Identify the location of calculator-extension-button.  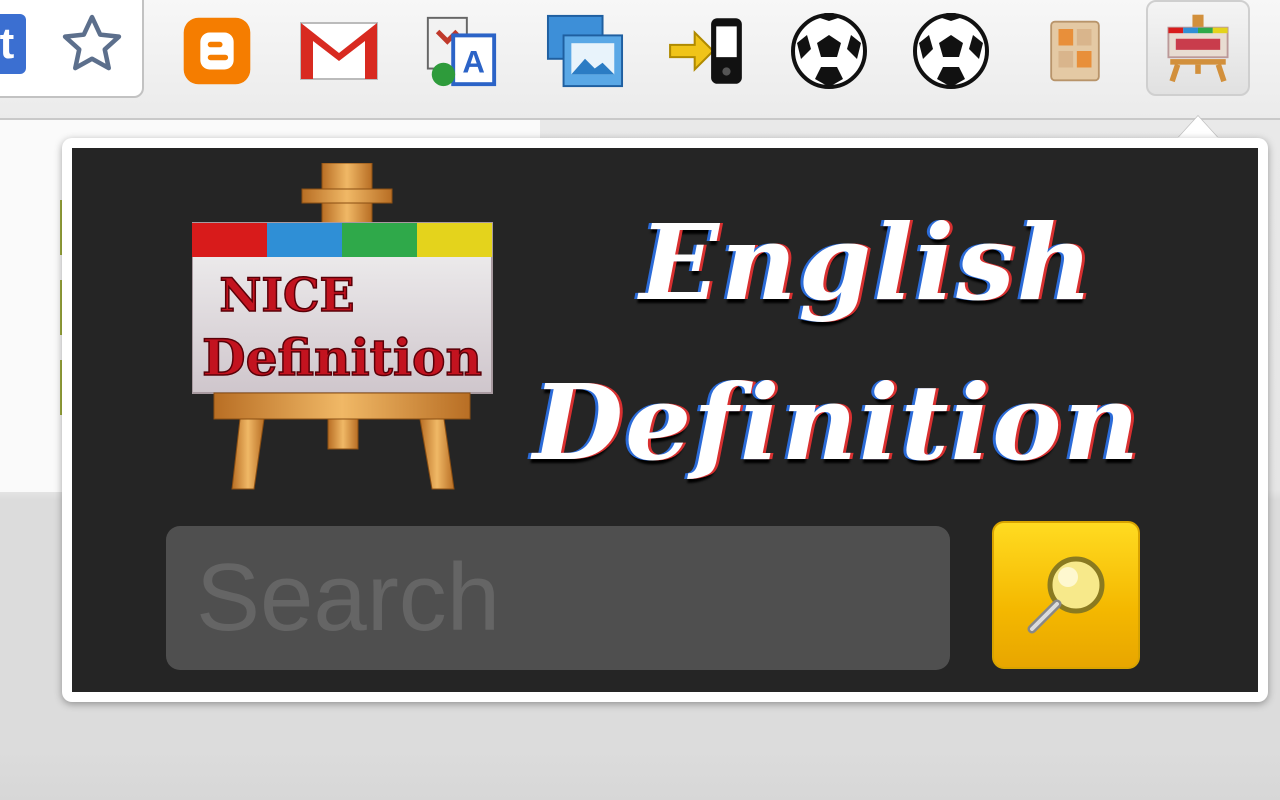
(1075, 51).